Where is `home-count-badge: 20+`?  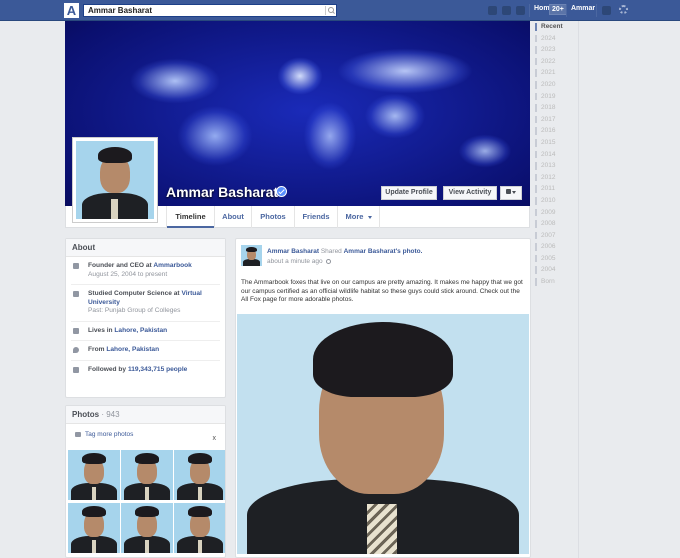
home-count-badge: 20+ is located at coordinates (558, 9).